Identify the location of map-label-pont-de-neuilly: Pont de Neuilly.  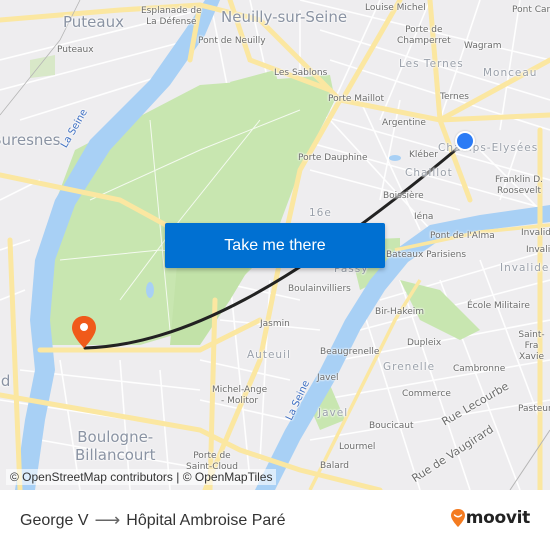
(232, 41).